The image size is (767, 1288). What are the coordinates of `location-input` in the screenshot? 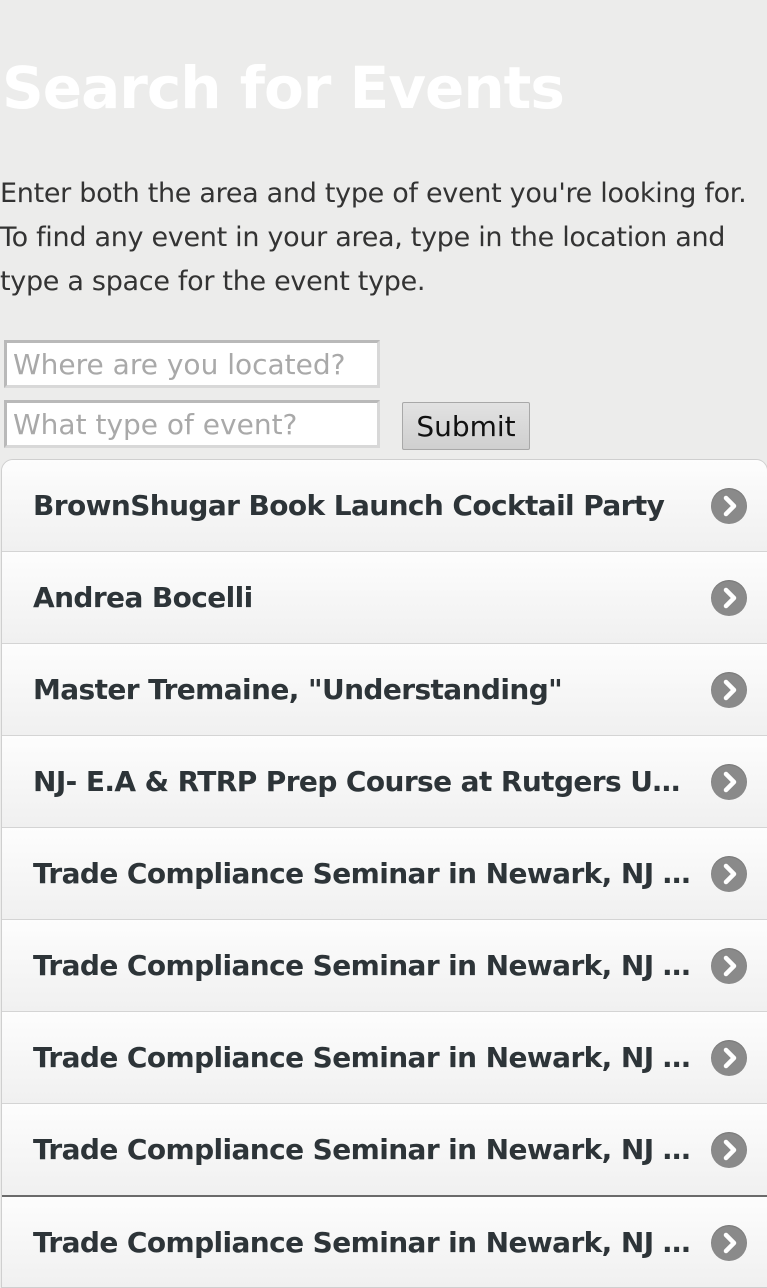 It's located at (192, 364).